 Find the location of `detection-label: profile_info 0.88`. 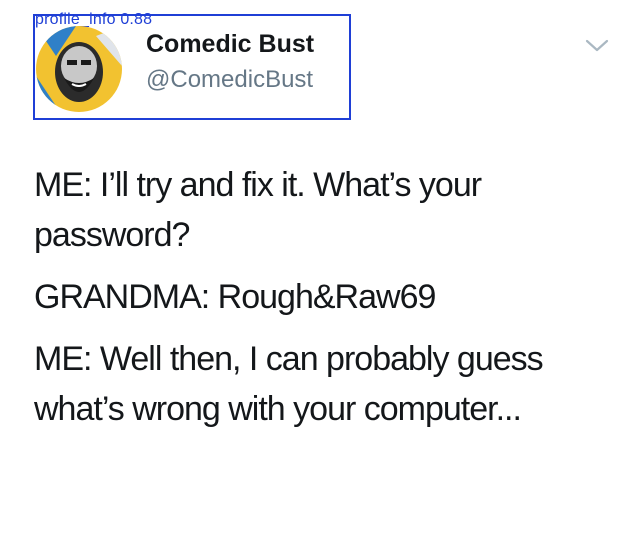

detection-label: profile_info 0.88 is located at coordinates (94, 19).